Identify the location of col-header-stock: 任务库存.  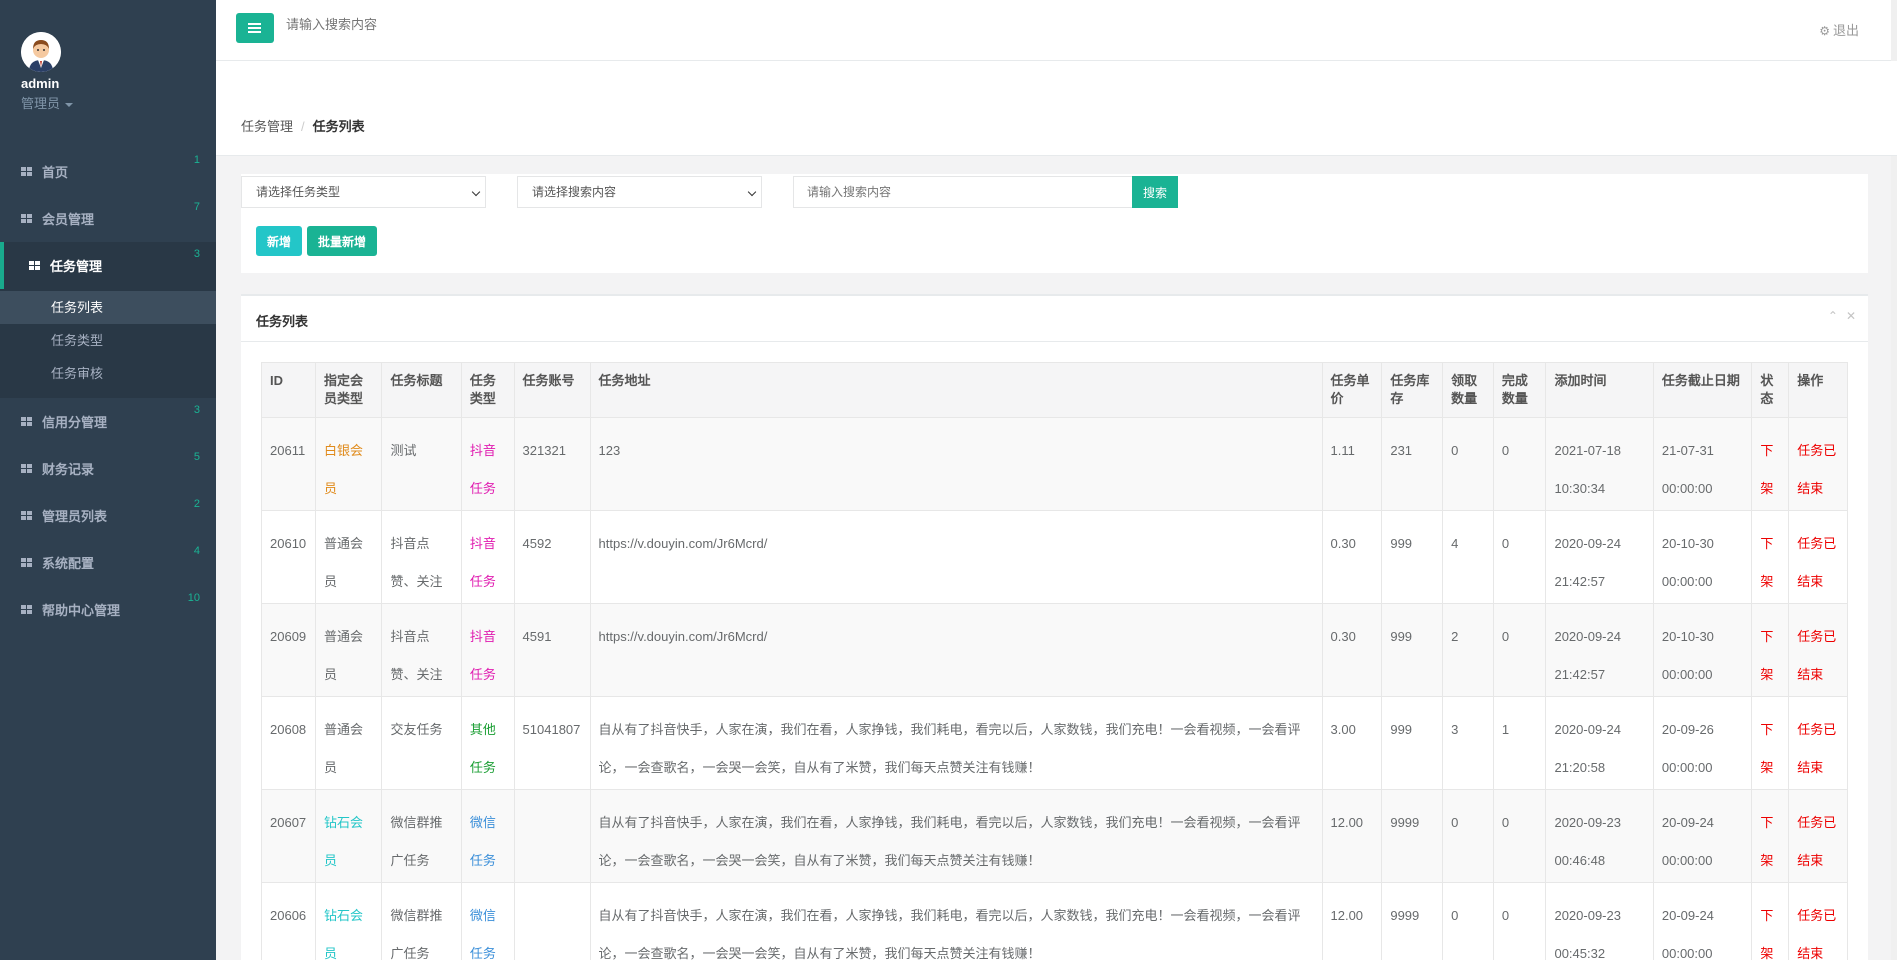
(1412, 390).